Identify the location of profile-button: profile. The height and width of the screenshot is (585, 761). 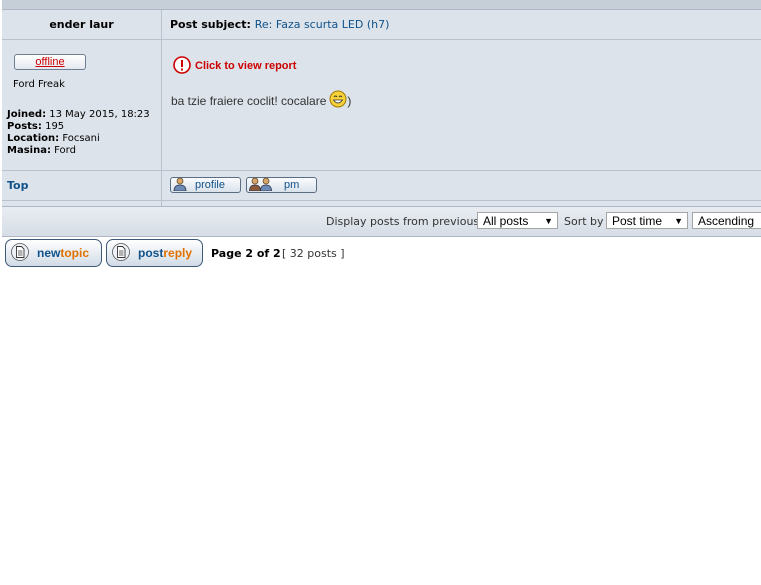
(205, 185).